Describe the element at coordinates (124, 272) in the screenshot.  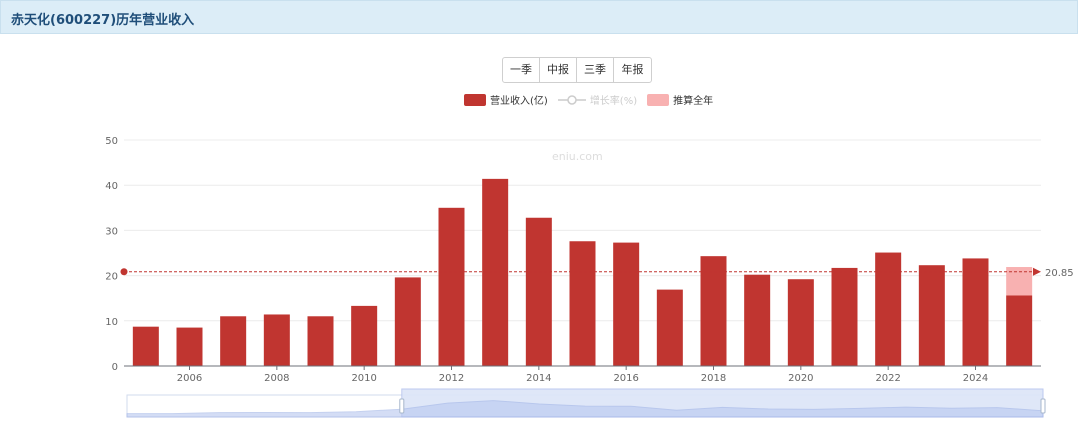
I see `reference-line-start-dot` at that location.